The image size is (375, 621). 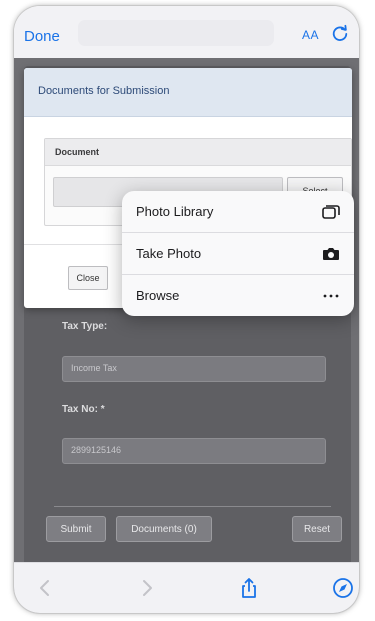 What do you see at coordinates (194, 451) in the screenshot?
I see `tax-no-input: 2899125146` at bounding box center [194, 451].